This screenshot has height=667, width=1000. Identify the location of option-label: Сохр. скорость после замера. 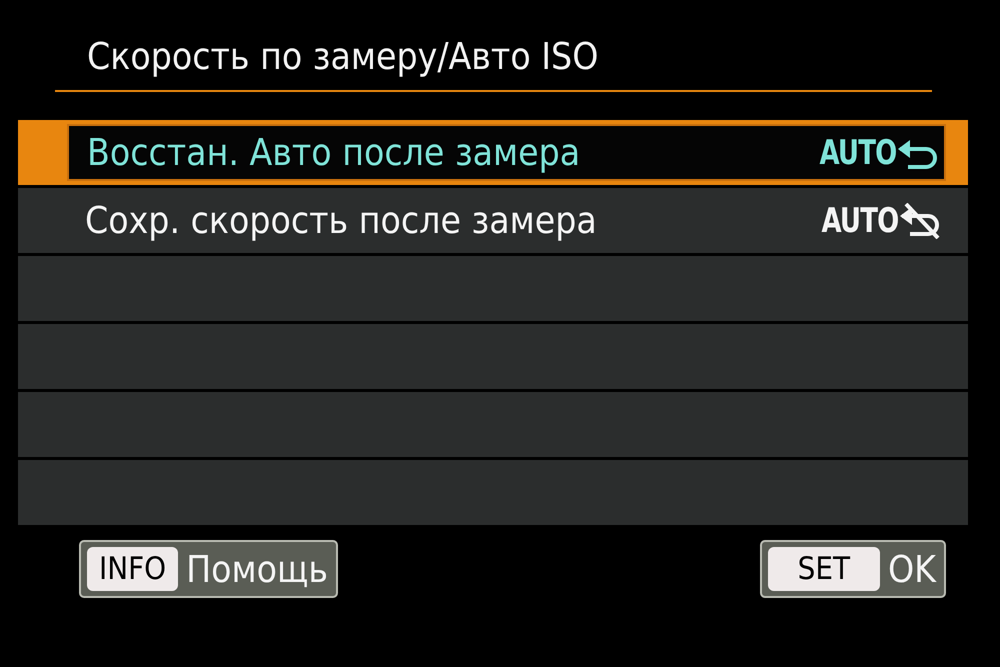
(341, 220).